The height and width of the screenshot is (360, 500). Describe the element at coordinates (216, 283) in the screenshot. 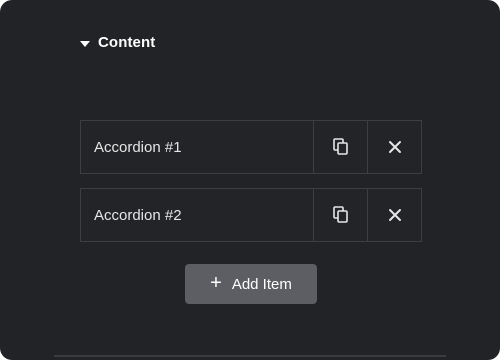

I see `plus-icon: +` at that location.